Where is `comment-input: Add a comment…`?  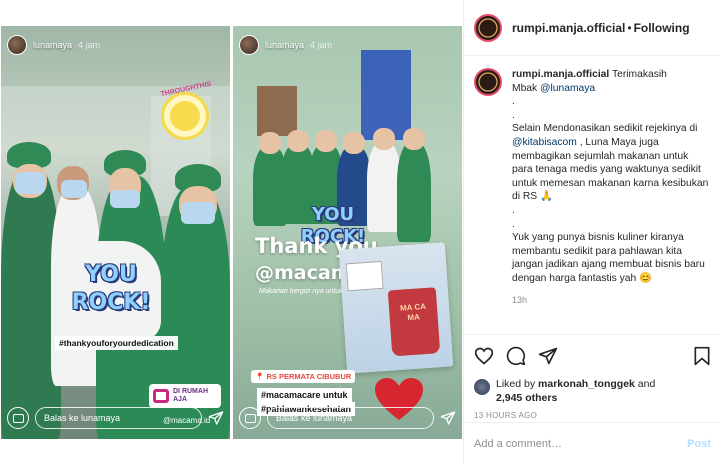 comment-input: Add a comment… is located at coordinates (518, 444).